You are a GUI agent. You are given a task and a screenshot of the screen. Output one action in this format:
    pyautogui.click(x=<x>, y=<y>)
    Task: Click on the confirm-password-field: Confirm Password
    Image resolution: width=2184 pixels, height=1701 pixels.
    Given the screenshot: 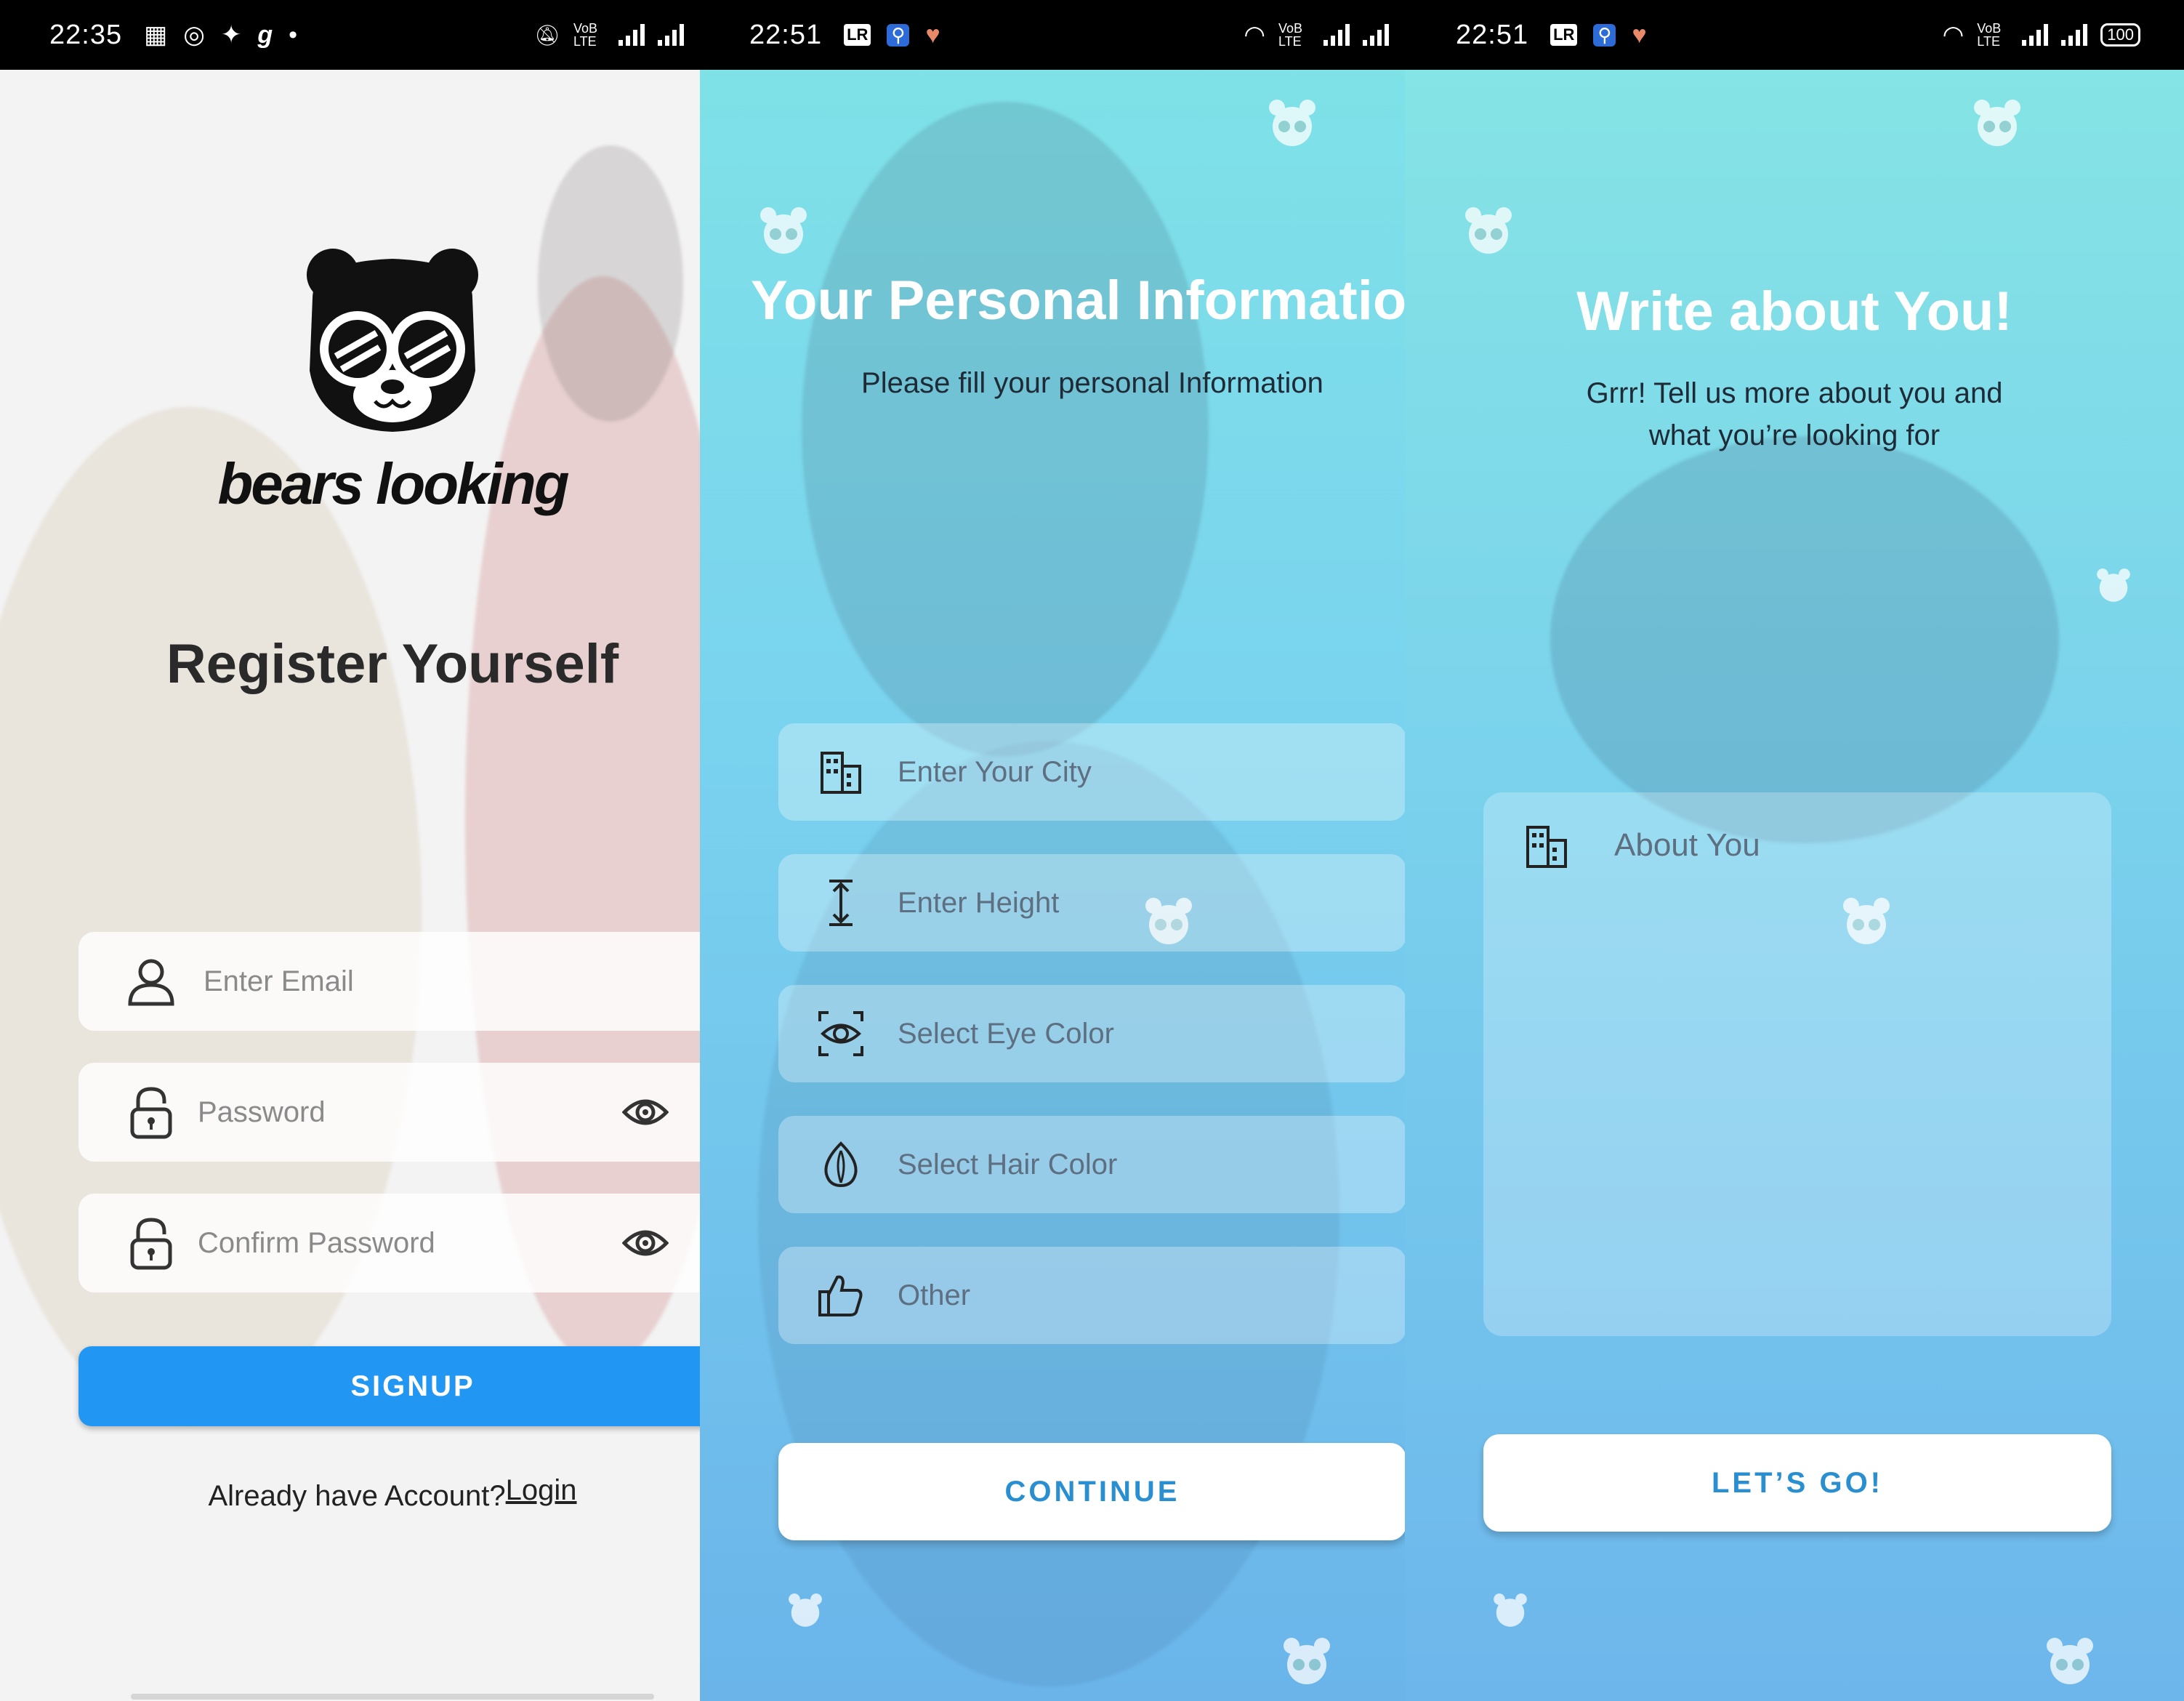 What is the action you would take?
    pyautogui.click(x=389, y=1243)
    